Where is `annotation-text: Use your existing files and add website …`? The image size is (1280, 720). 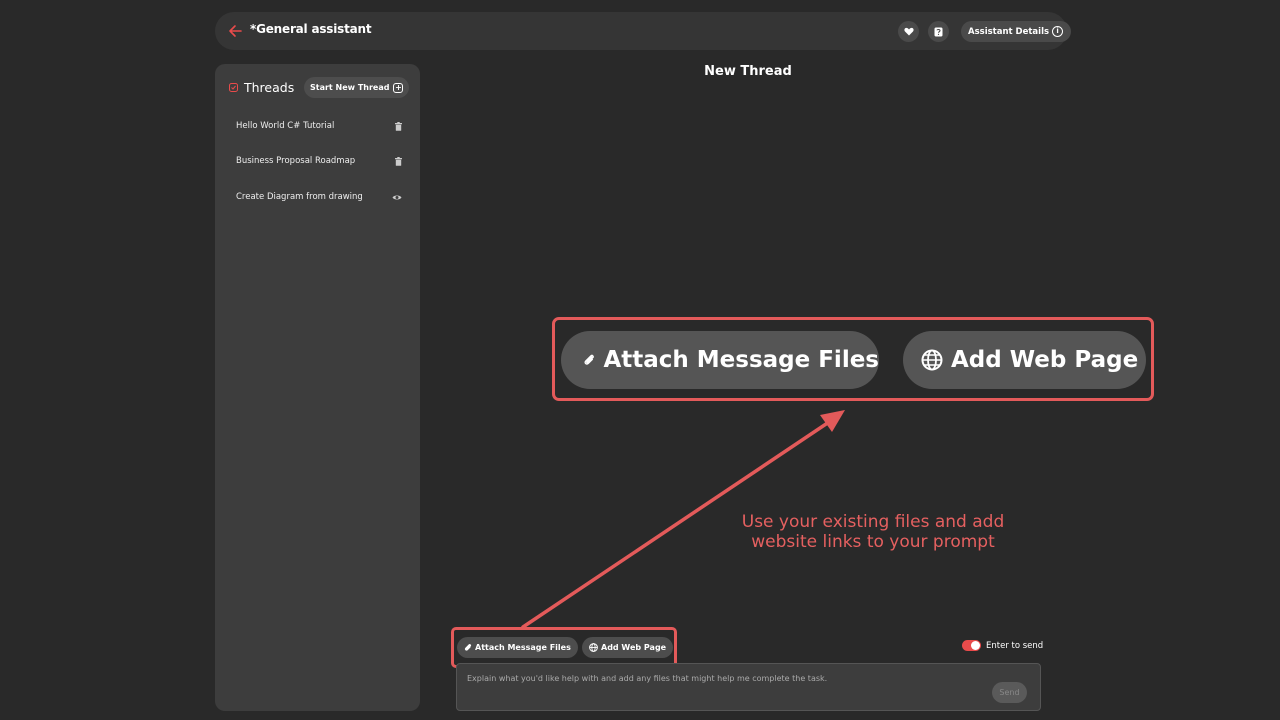
annotation-text: Use your existing files and add website … is located at coordinates (873, 532).